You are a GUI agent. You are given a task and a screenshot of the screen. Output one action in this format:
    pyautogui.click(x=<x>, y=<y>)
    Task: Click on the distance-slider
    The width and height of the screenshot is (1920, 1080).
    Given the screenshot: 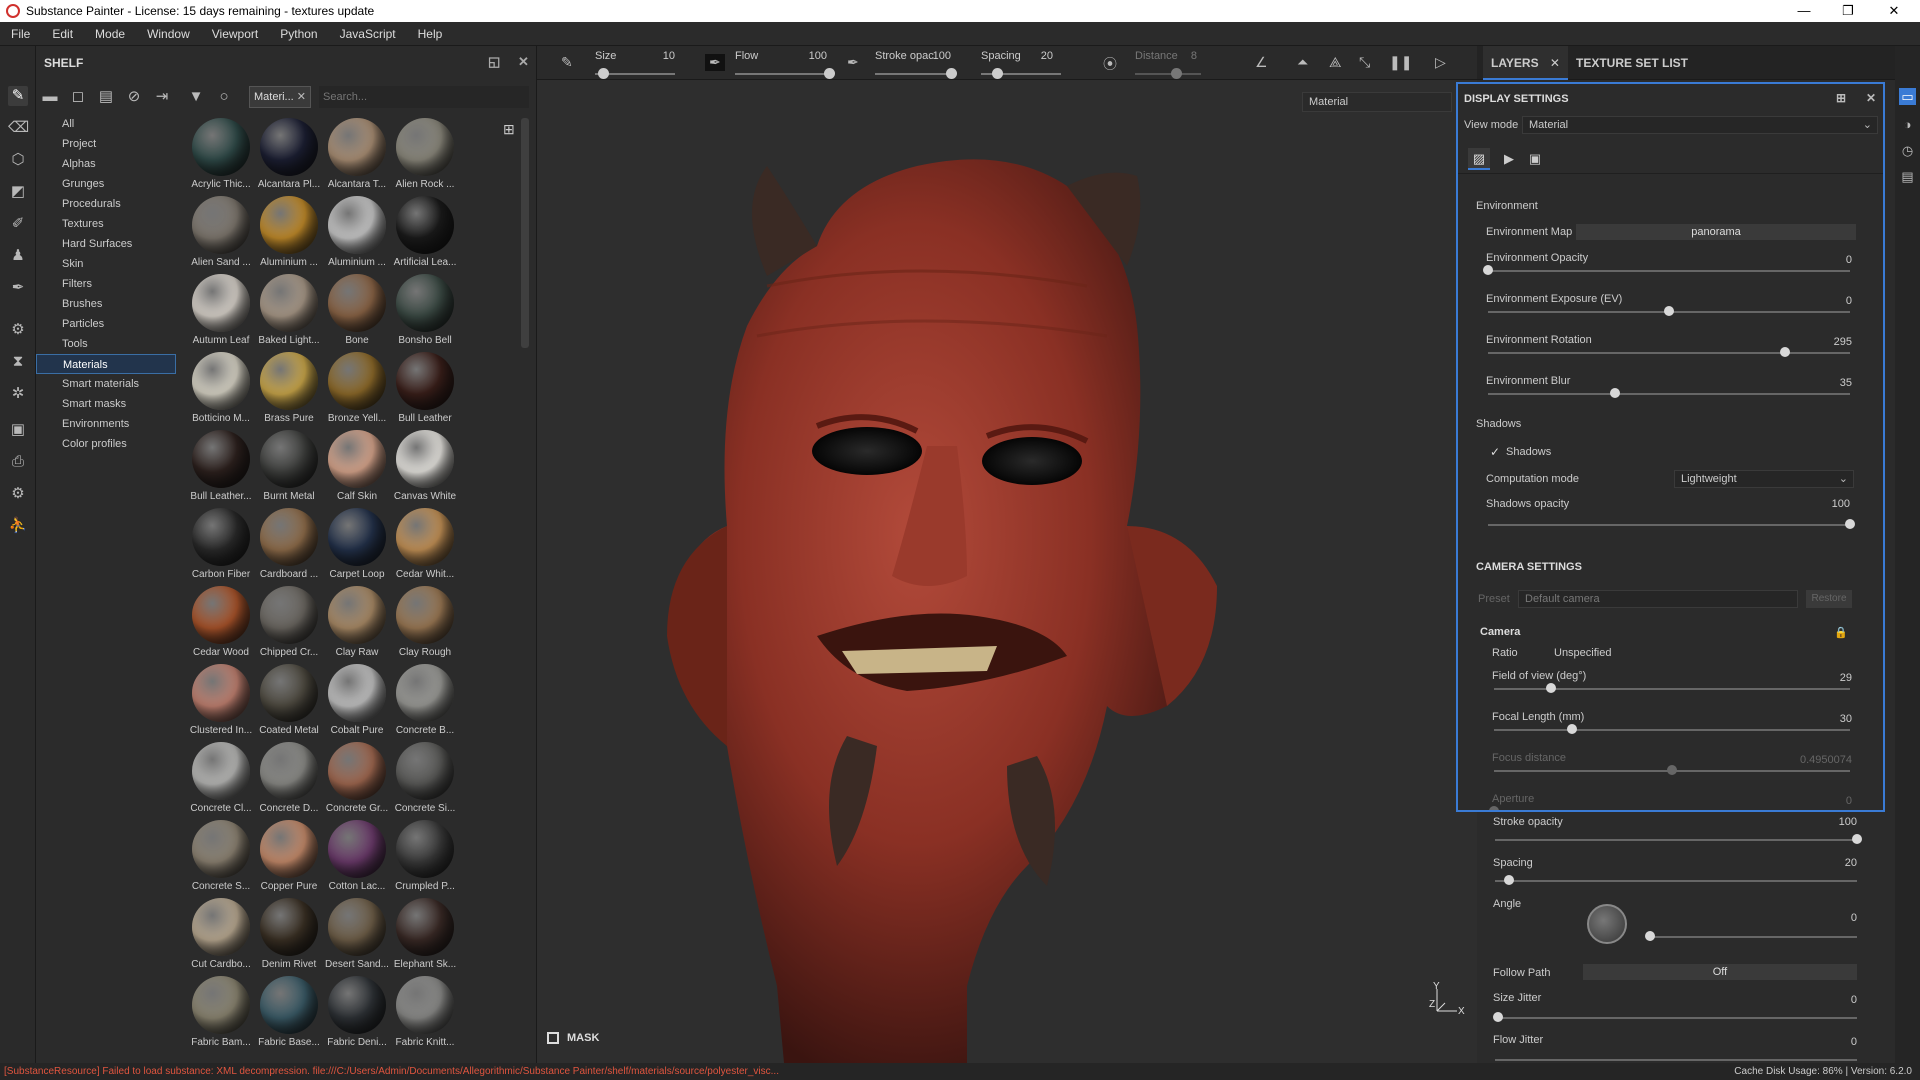 What is the action you would take?
    pyautogui.click(x=1168, y=74)
    